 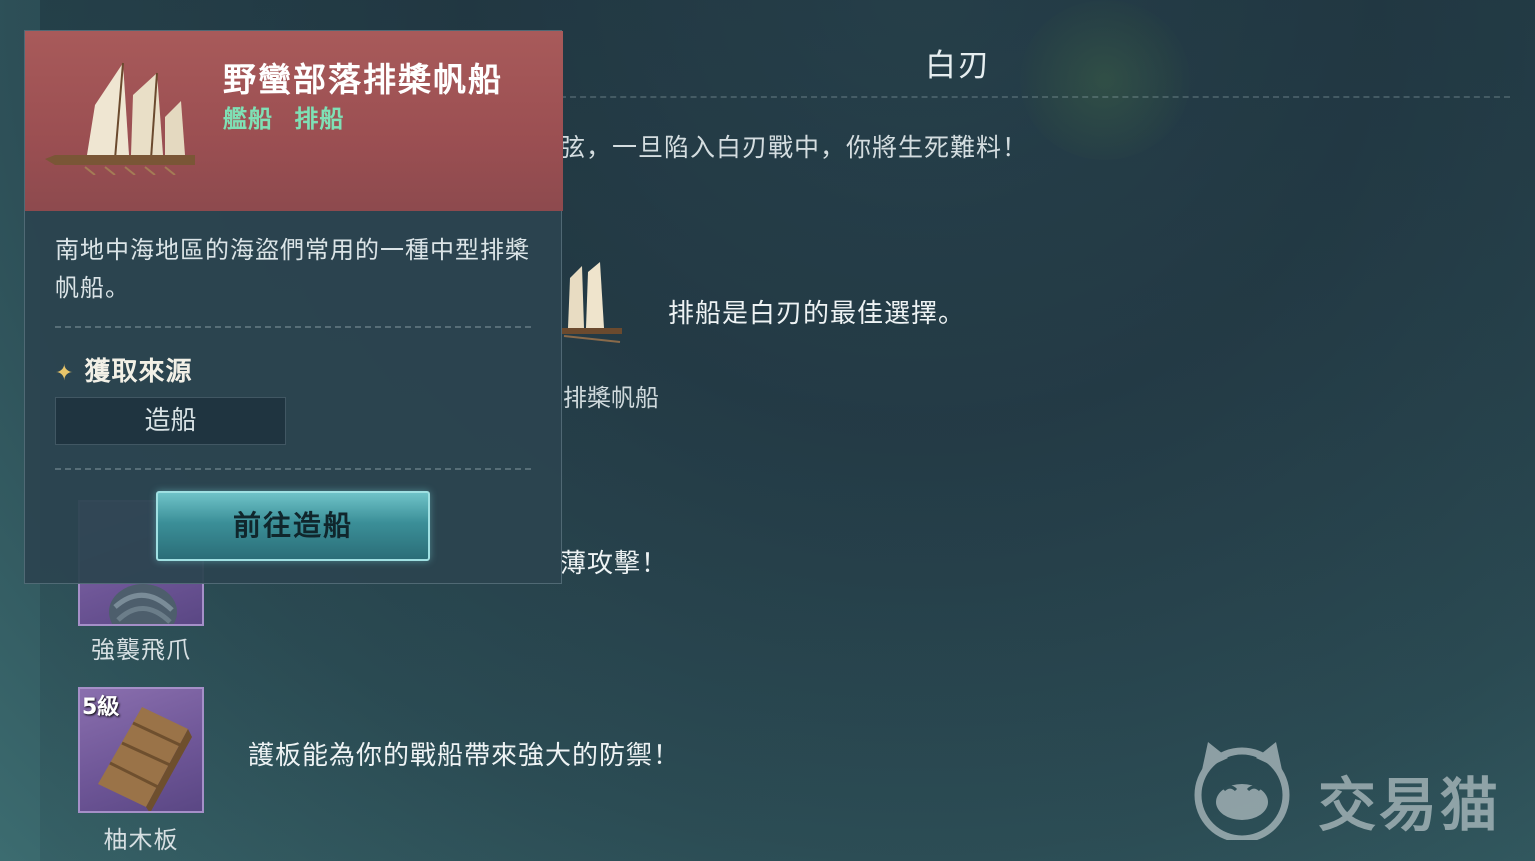 I want to click on source-heading: ✦ 獲取來源, so click(x=123, y=369).